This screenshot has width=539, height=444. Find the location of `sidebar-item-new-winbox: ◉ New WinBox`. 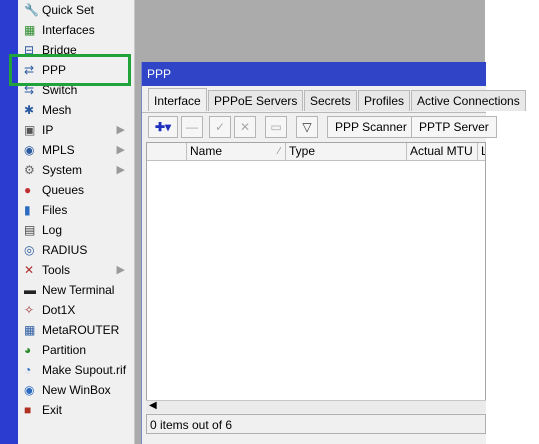

sidebar-item-new-winbox: ◉ New WinBox is located at coordinates (76, 390).